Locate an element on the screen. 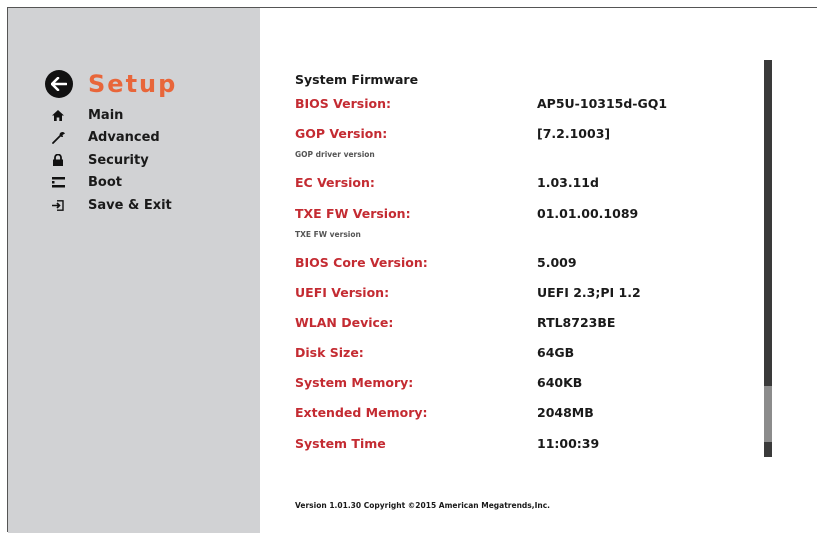 This screenshot has width=818, height=533. scrollbar-thumb is located at coordinates (768, 414).